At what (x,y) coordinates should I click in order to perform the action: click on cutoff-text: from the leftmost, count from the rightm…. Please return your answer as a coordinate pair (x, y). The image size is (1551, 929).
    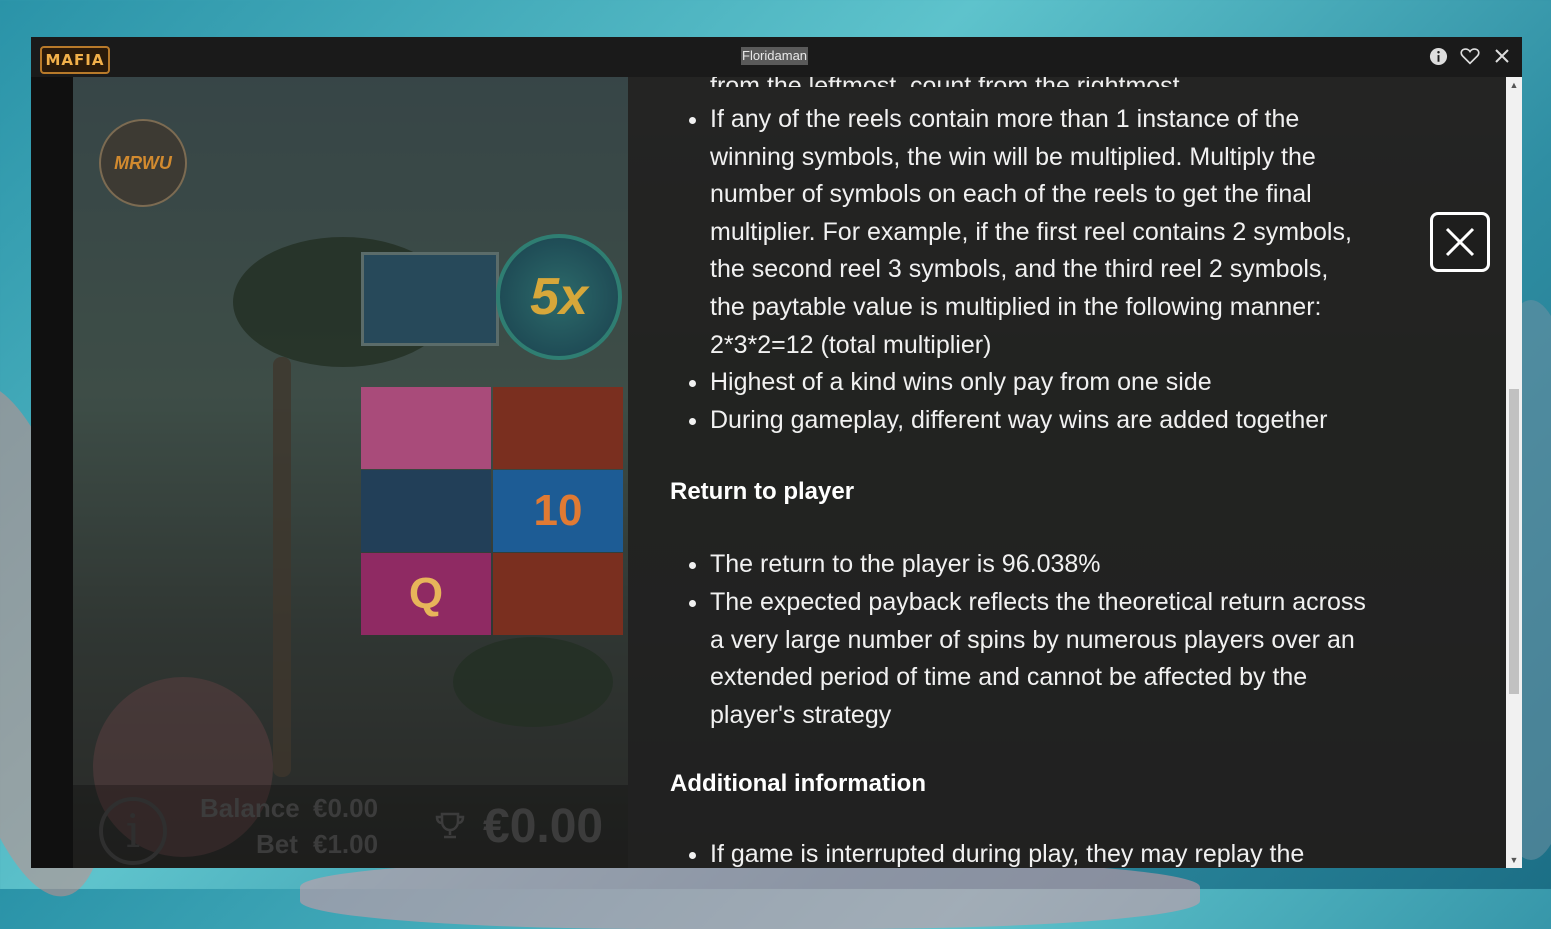
    Looking at the image, I should click on (1067, 82).